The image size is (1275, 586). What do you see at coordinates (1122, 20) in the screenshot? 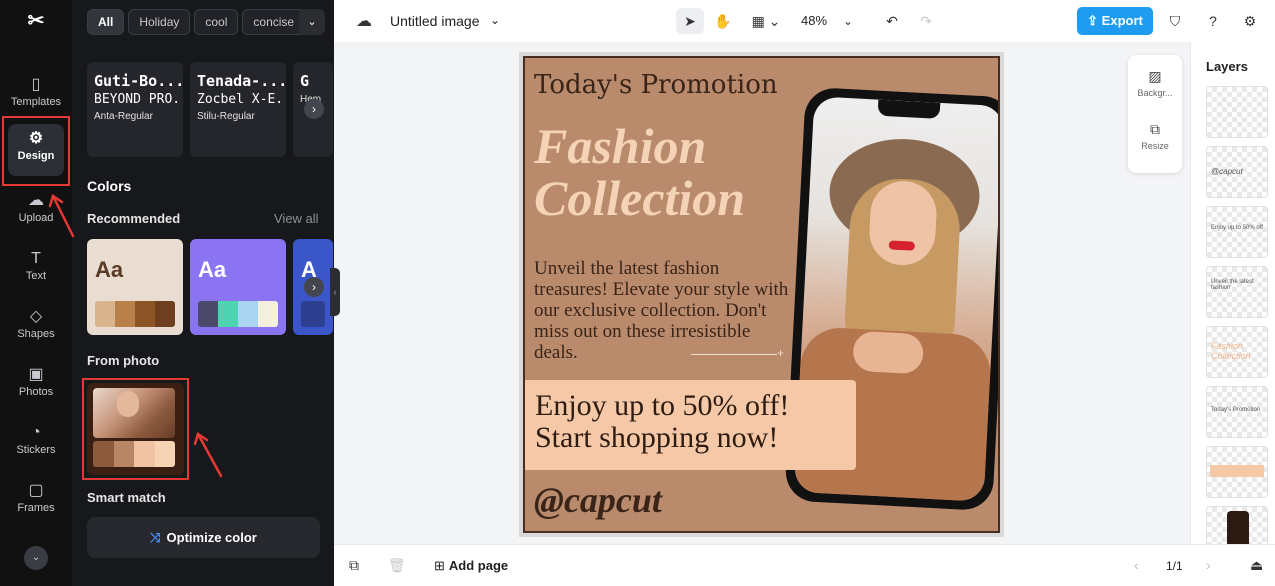
I see `export-label: Export` at bounding box center [1122, 20].